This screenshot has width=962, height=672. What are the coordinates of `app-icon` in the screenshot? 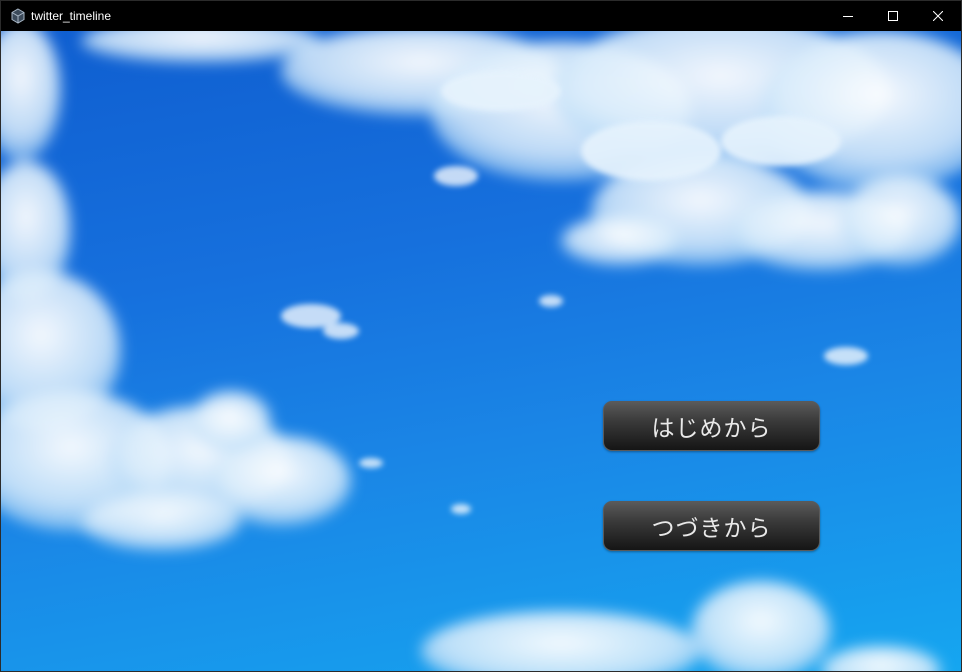 It's located at (18, 16).